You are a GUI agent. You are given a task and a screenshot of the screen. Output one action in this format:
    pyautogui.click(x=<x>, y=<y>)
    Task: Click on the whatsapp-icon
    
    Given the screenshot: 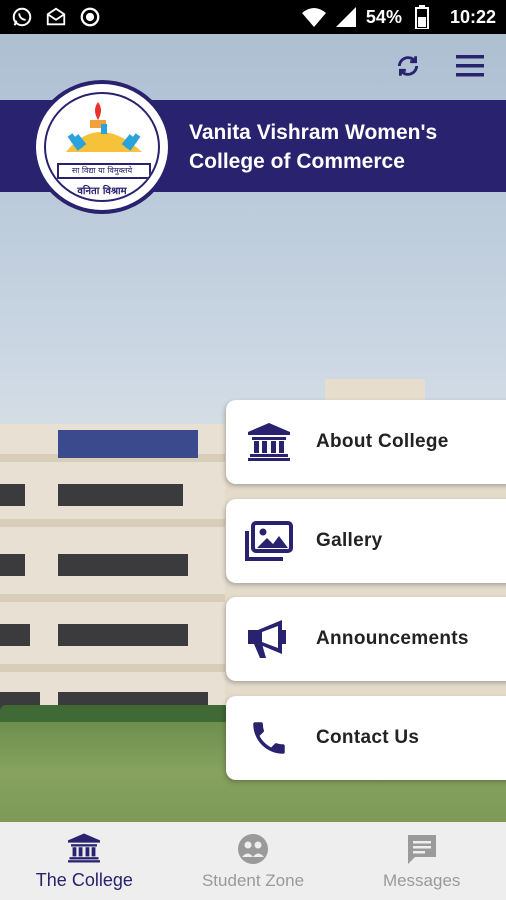 What is the action you would take?
    pyautogui.click(x=22, y=17)
    